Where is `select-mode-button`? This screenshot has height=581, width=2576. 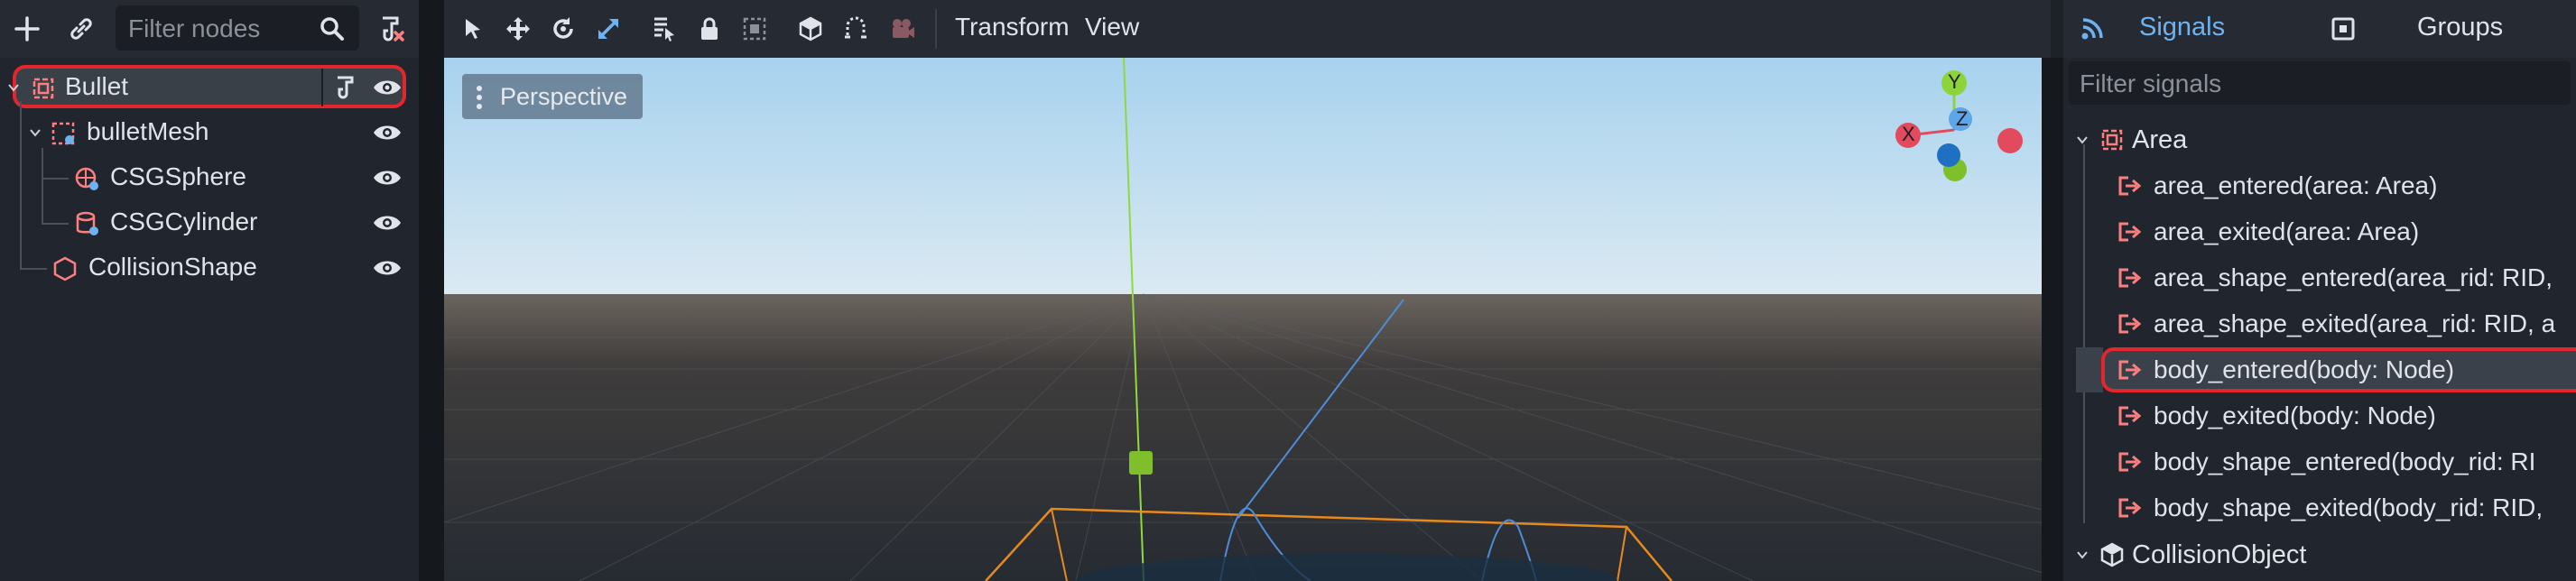 select-mode-button is located at coordinates (473, 29).